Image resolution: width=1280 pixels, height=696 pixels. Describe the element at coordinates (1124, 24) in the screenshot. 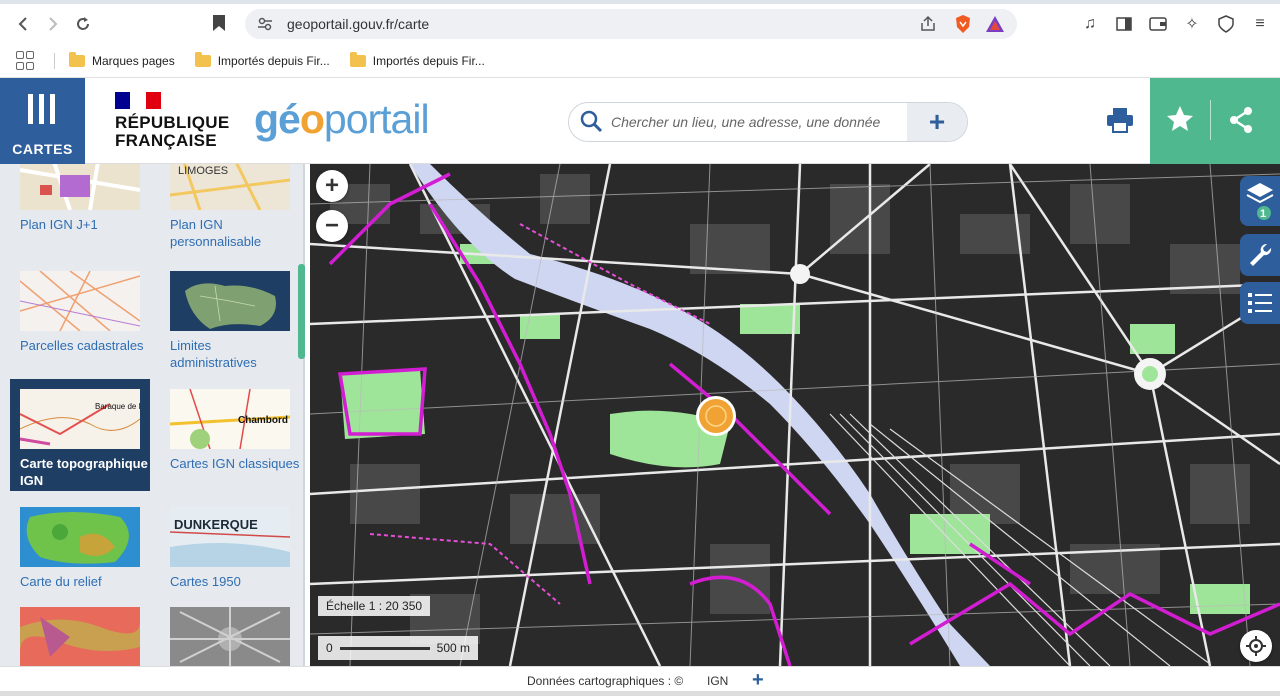

I see `sidebar-icon` at that location.